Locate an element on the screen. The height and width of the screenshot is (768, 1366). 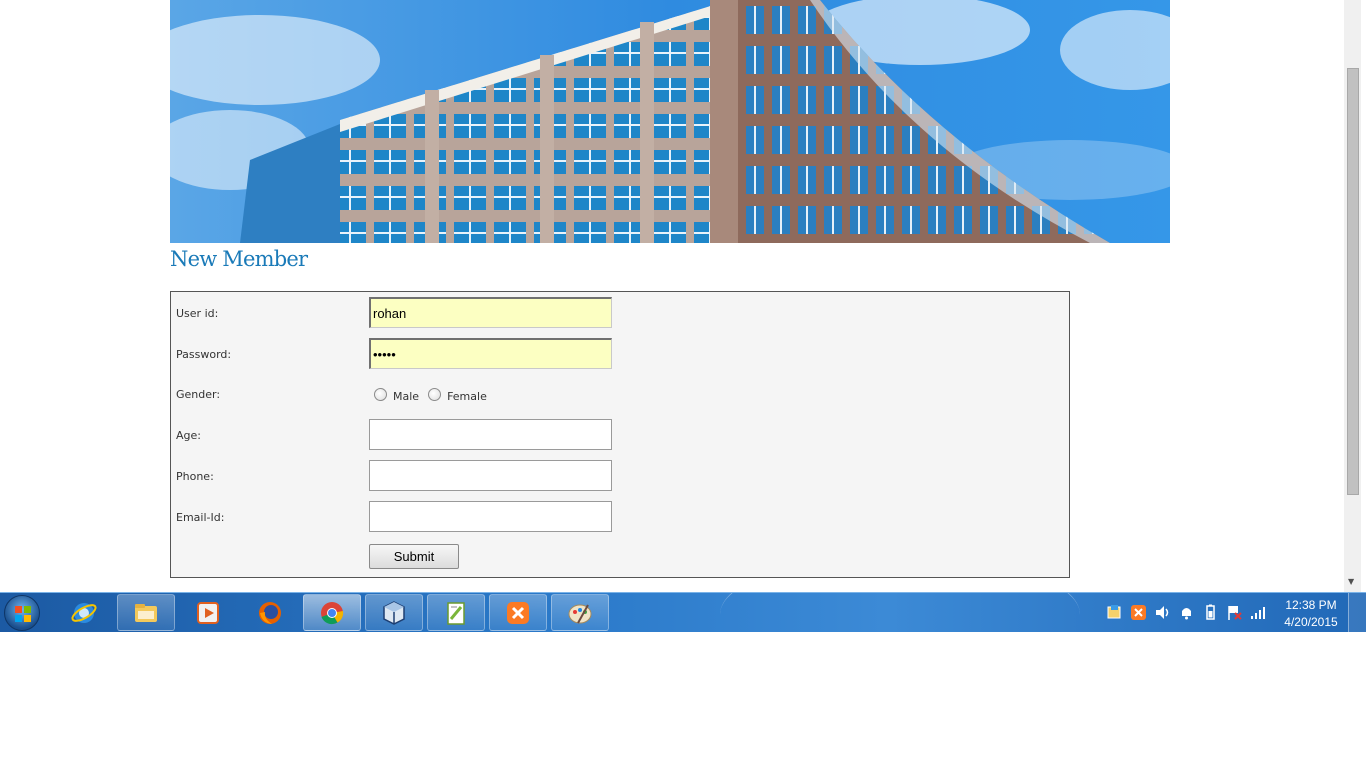
password-label: Password: is located at coordinates (204, 354).